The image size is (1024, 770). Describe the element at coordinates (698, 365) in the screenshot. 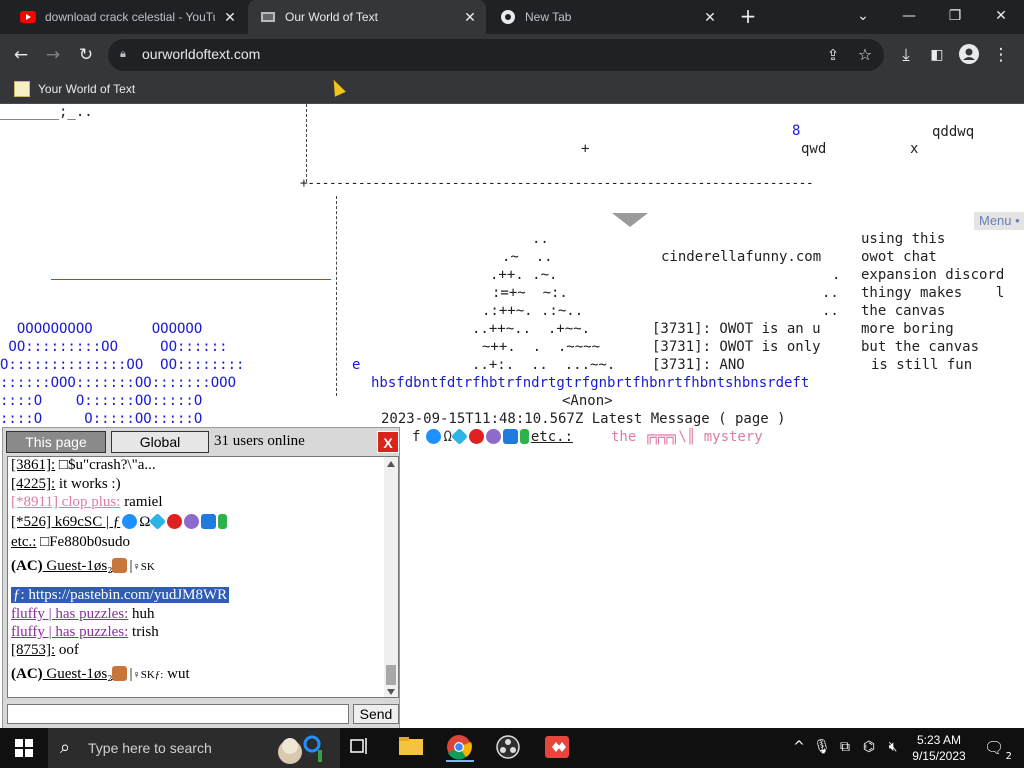

I see `canvas-text: [3731]: ANO` at that location.